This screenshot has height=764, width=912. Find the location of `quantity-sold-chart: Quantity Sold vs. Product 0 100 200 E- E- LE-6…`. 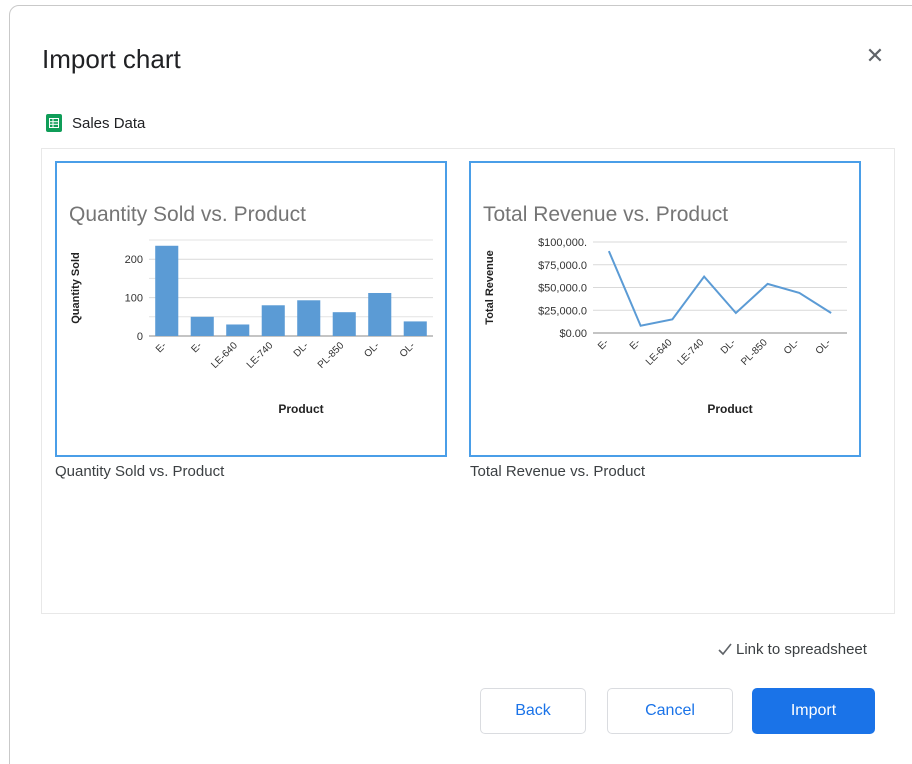

quantity-sold-chart: Quantity Sold vs. Product 0 100 200 E- E- LE-6… is located at coordinates (251, 309).